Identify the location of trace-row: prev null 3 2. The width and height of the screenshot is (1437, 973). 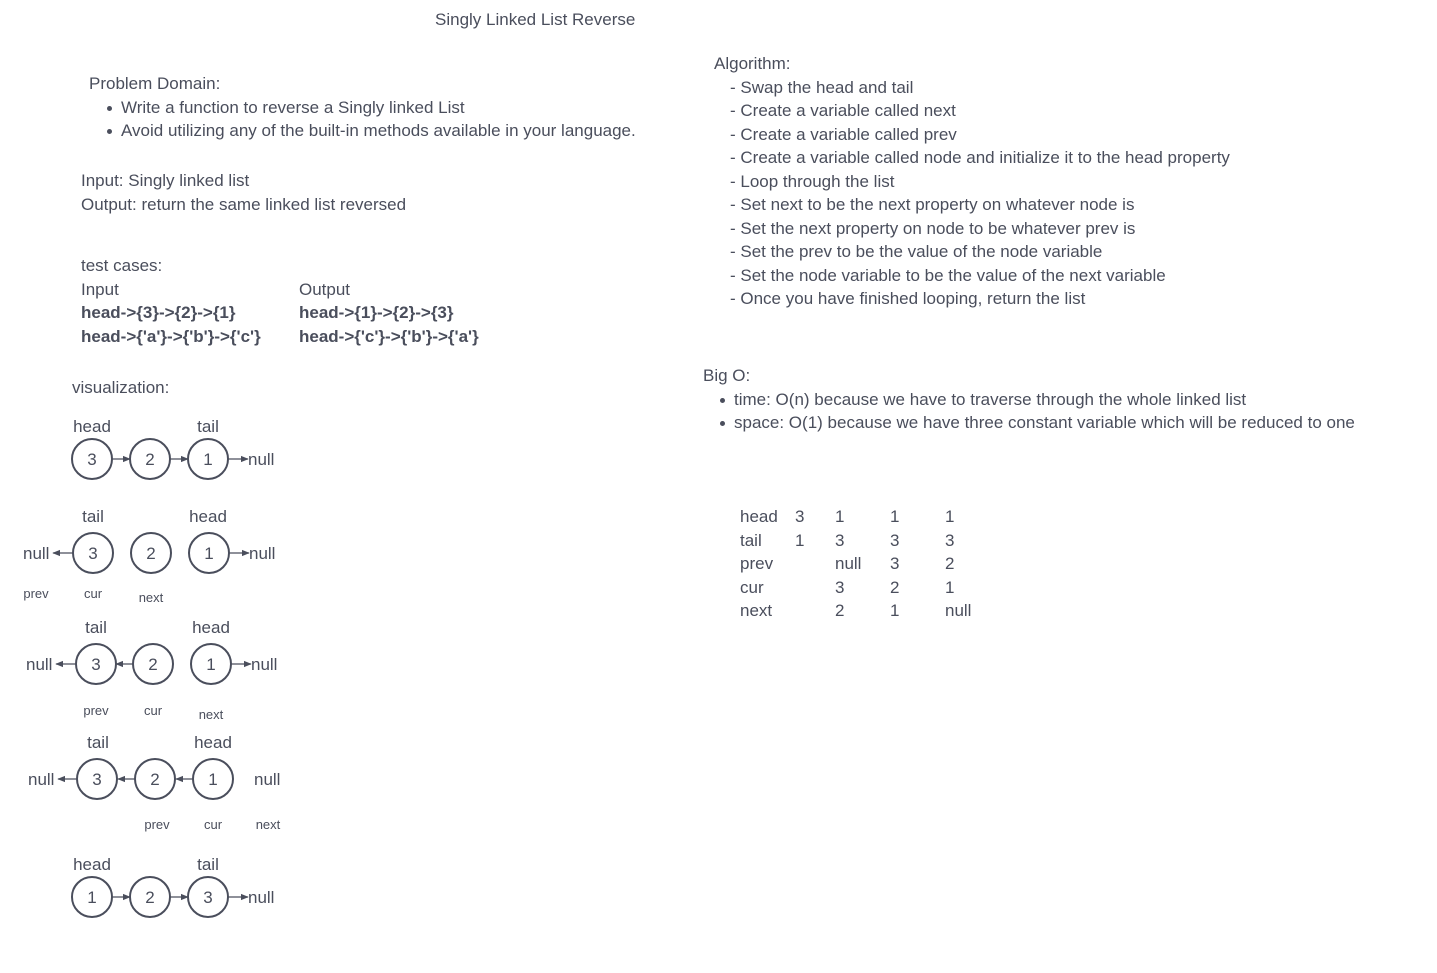
(855, 564).